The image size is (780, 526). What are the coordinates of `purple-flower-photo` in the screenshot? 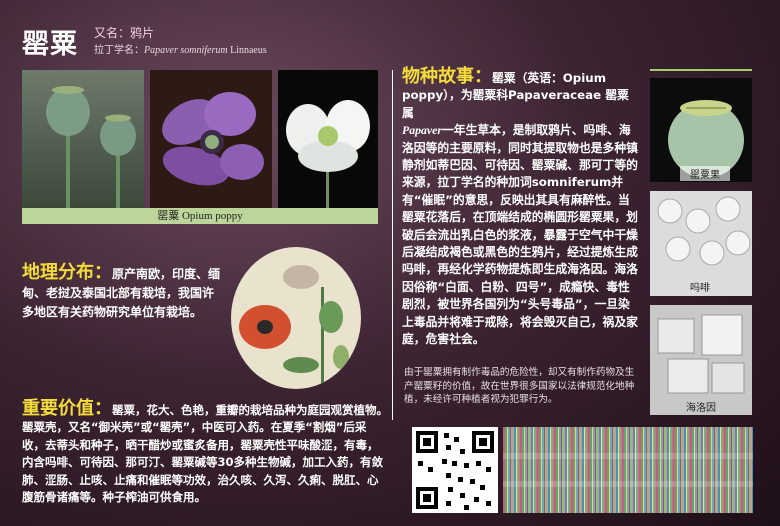 It's located at (211, 139).